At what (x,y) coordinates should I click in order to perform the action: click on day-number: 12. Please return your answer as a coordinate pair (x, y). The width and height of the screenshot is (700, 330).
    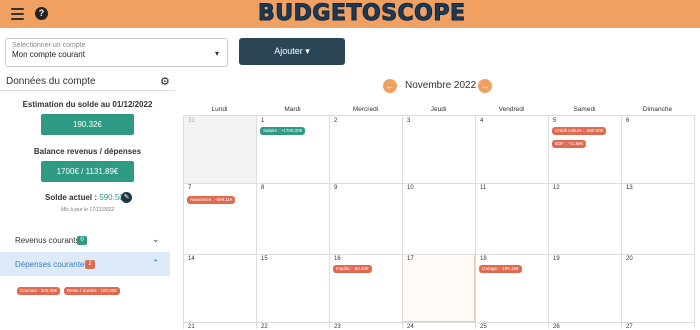
    Looking at the image, I should click on (556, 188).